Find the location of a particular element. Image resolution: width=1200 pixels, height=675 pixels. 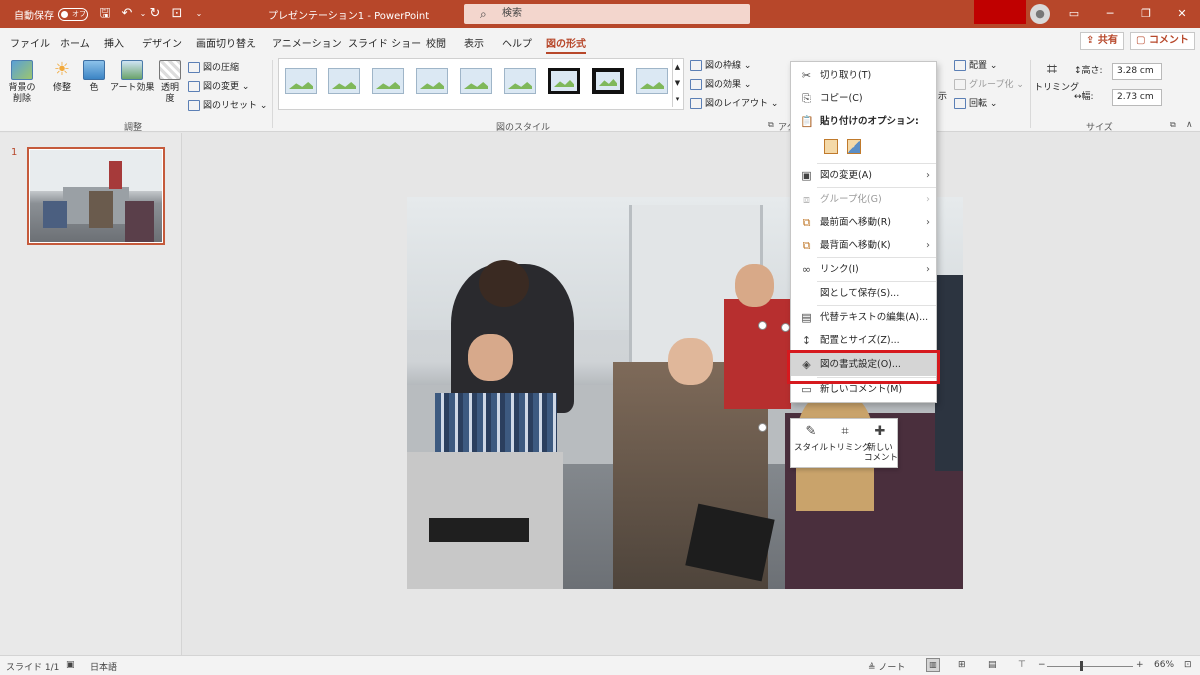

gallery-scroll-up: ▲ is located at coordinates (677, 67).